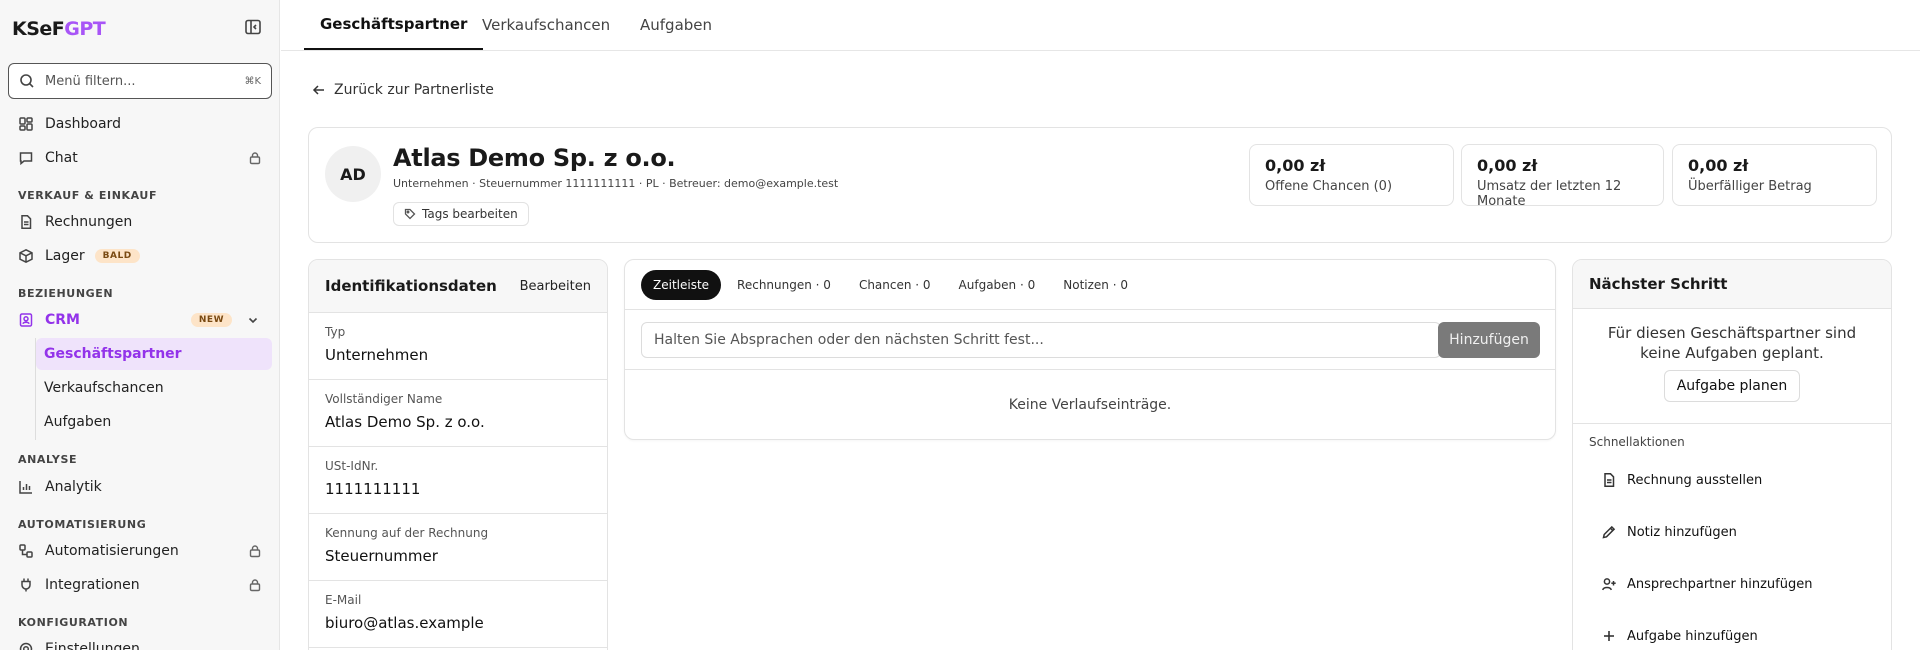  What do you see at coordinates (997, 285) in the screenshot?
I see `tab-tasks: Aufgaben · 0` at bounding box center [997, 285].